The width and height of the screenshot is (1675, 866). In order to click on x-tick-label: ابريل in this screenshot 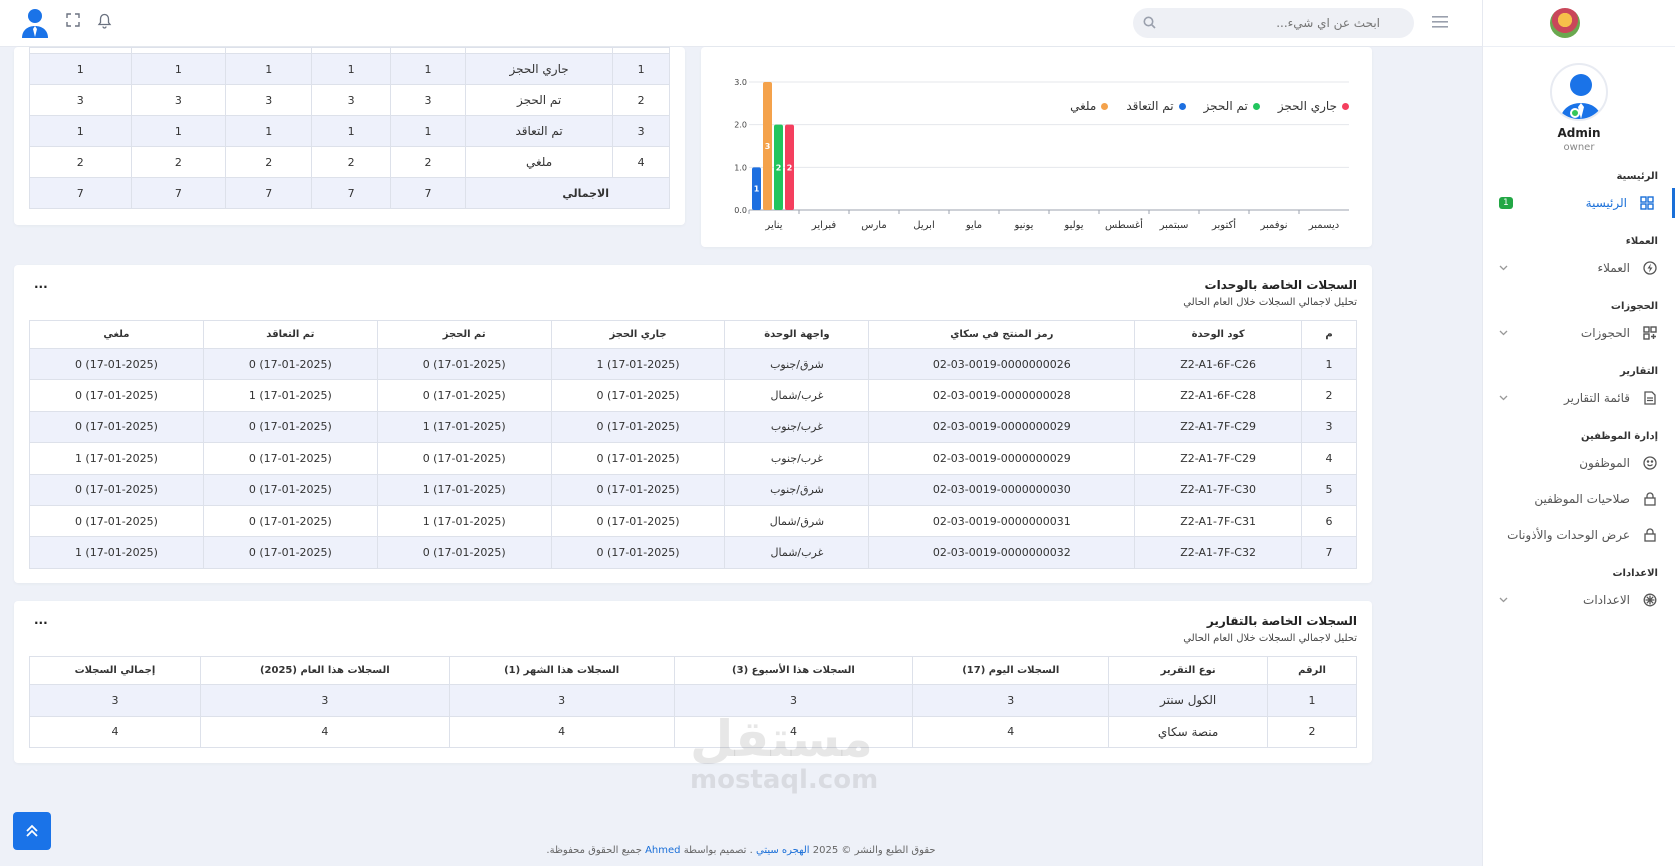, I will do `click(923, 225)`.